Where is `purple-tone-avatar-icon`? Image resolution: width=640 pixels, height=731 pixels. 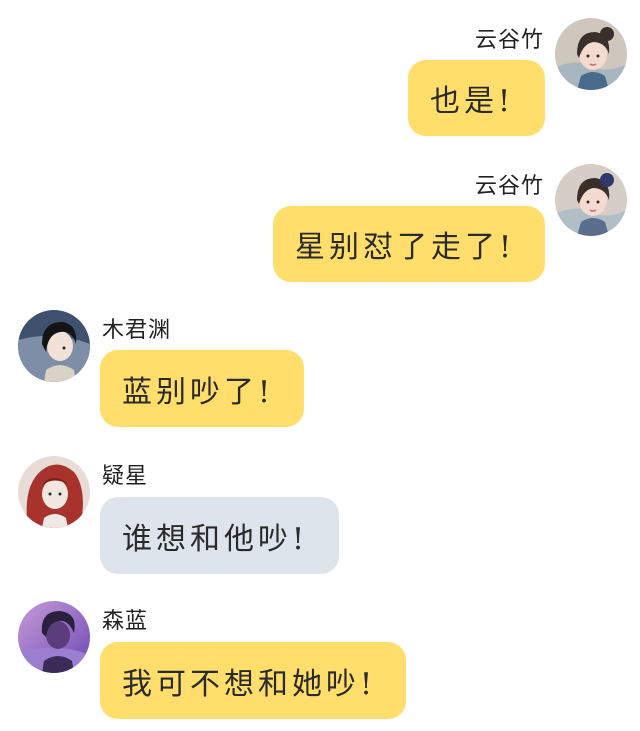
purple-tone-avatar-icon is located at coordinates (54, 637).